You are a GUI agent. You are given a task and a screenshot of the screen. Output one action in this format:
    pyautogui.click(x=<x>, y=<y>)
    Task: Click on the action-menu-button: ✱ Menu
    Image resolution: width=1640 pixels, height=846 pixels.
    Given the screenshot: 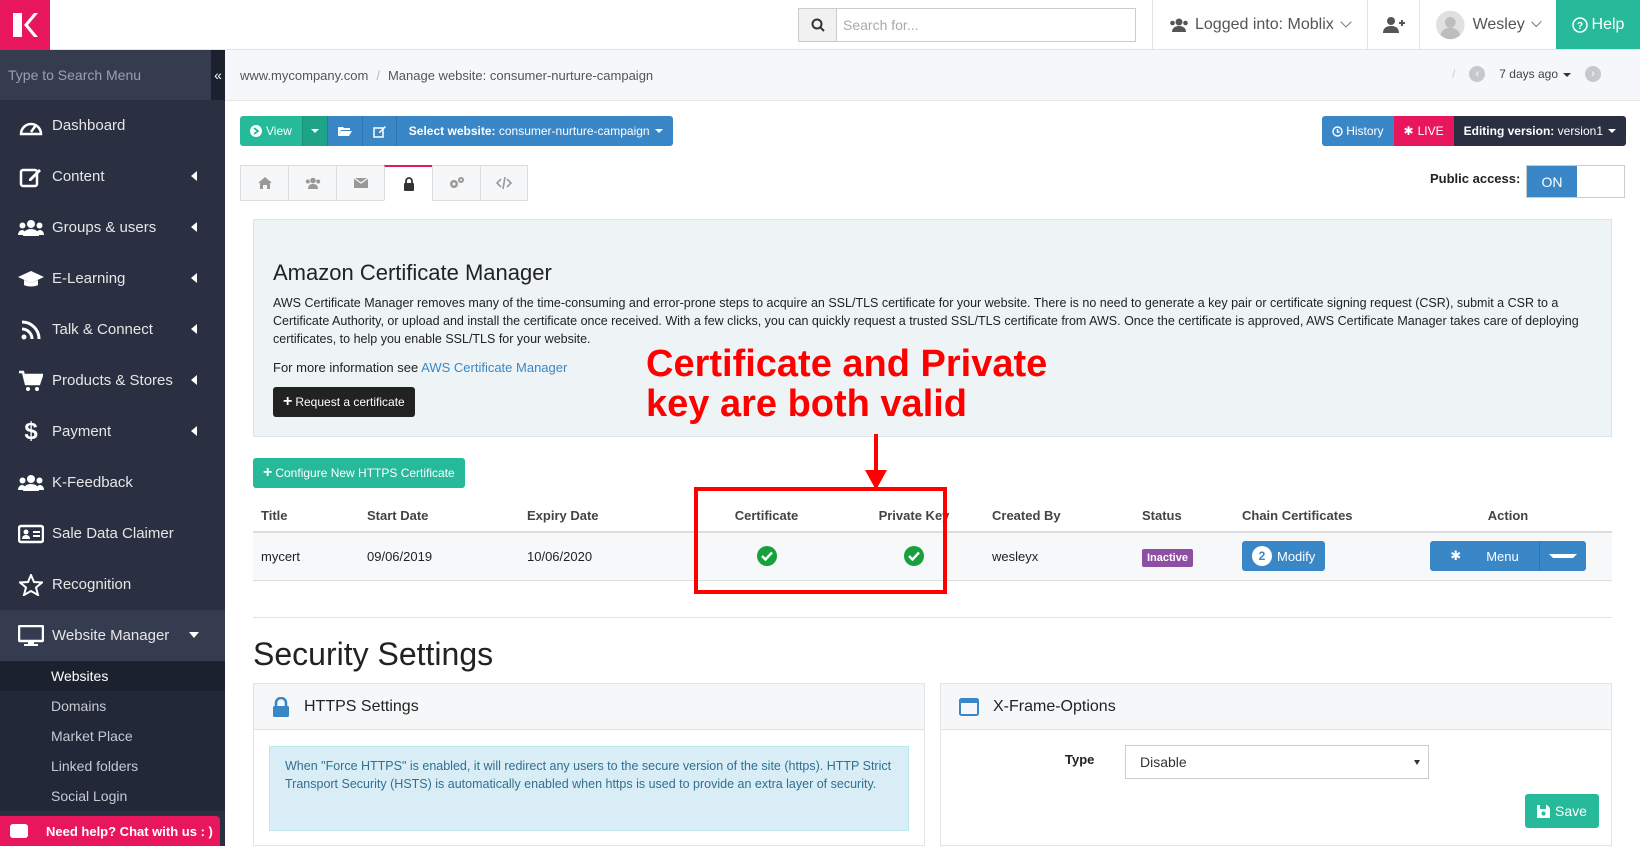 What is the action you would take?
    pyautogui.click(x=1484, y=556)
    